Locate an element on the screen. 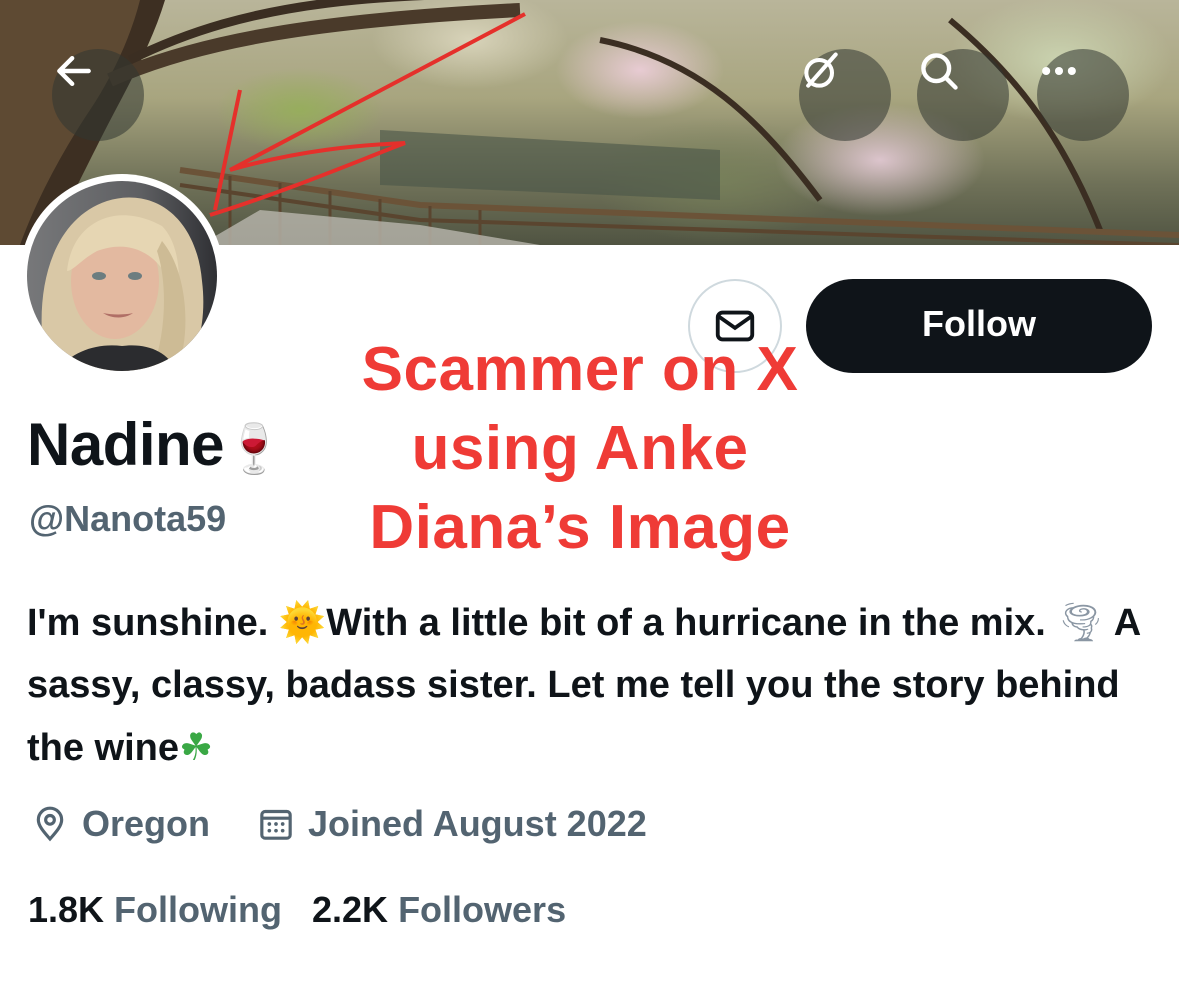  join-date-text: Joined August 2022 is located at coordinates (477, 823).